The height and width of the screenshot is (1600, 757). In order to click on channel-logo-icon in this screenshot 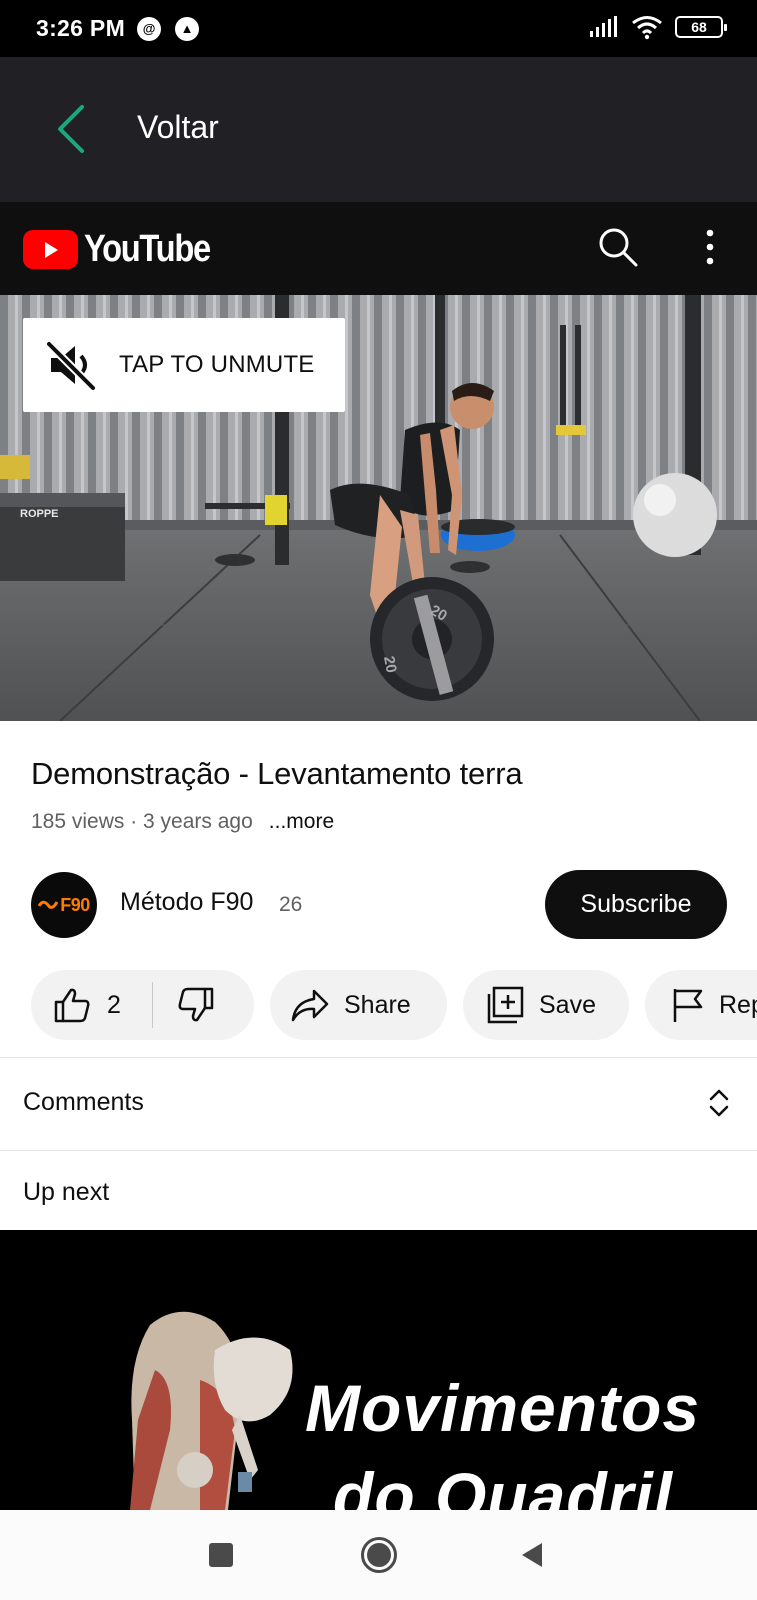, I will do `click(48, 904)`.